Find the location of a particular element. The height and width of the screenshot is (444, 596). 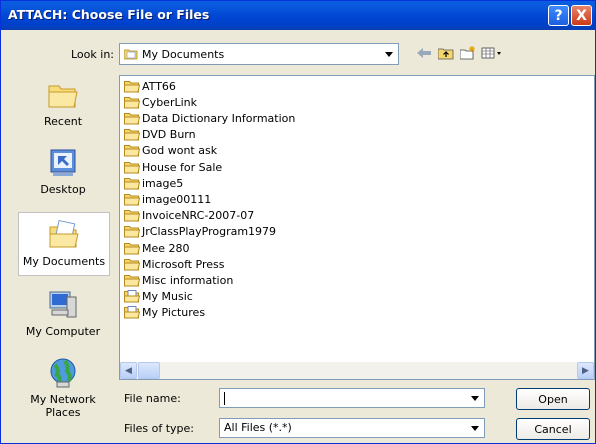

file-list-item: image5 is located at coordinates (153, 183).